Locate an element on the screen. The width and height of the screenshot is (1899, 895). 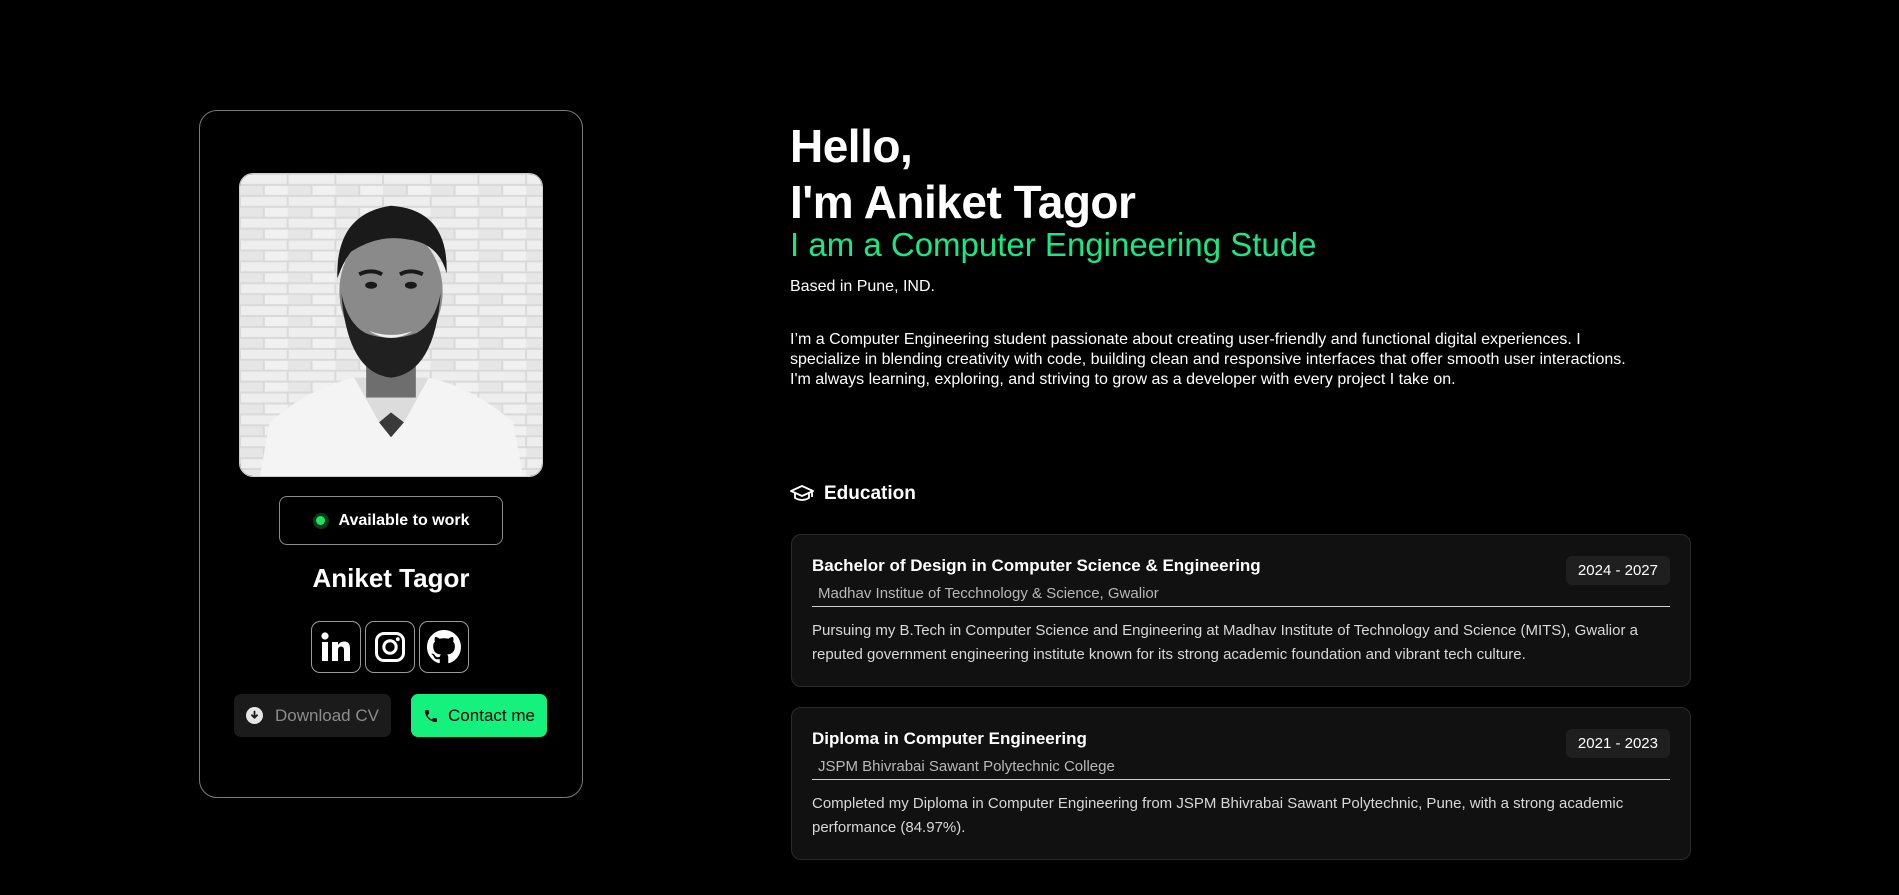
github-icon is located at coordinates (444, 647).